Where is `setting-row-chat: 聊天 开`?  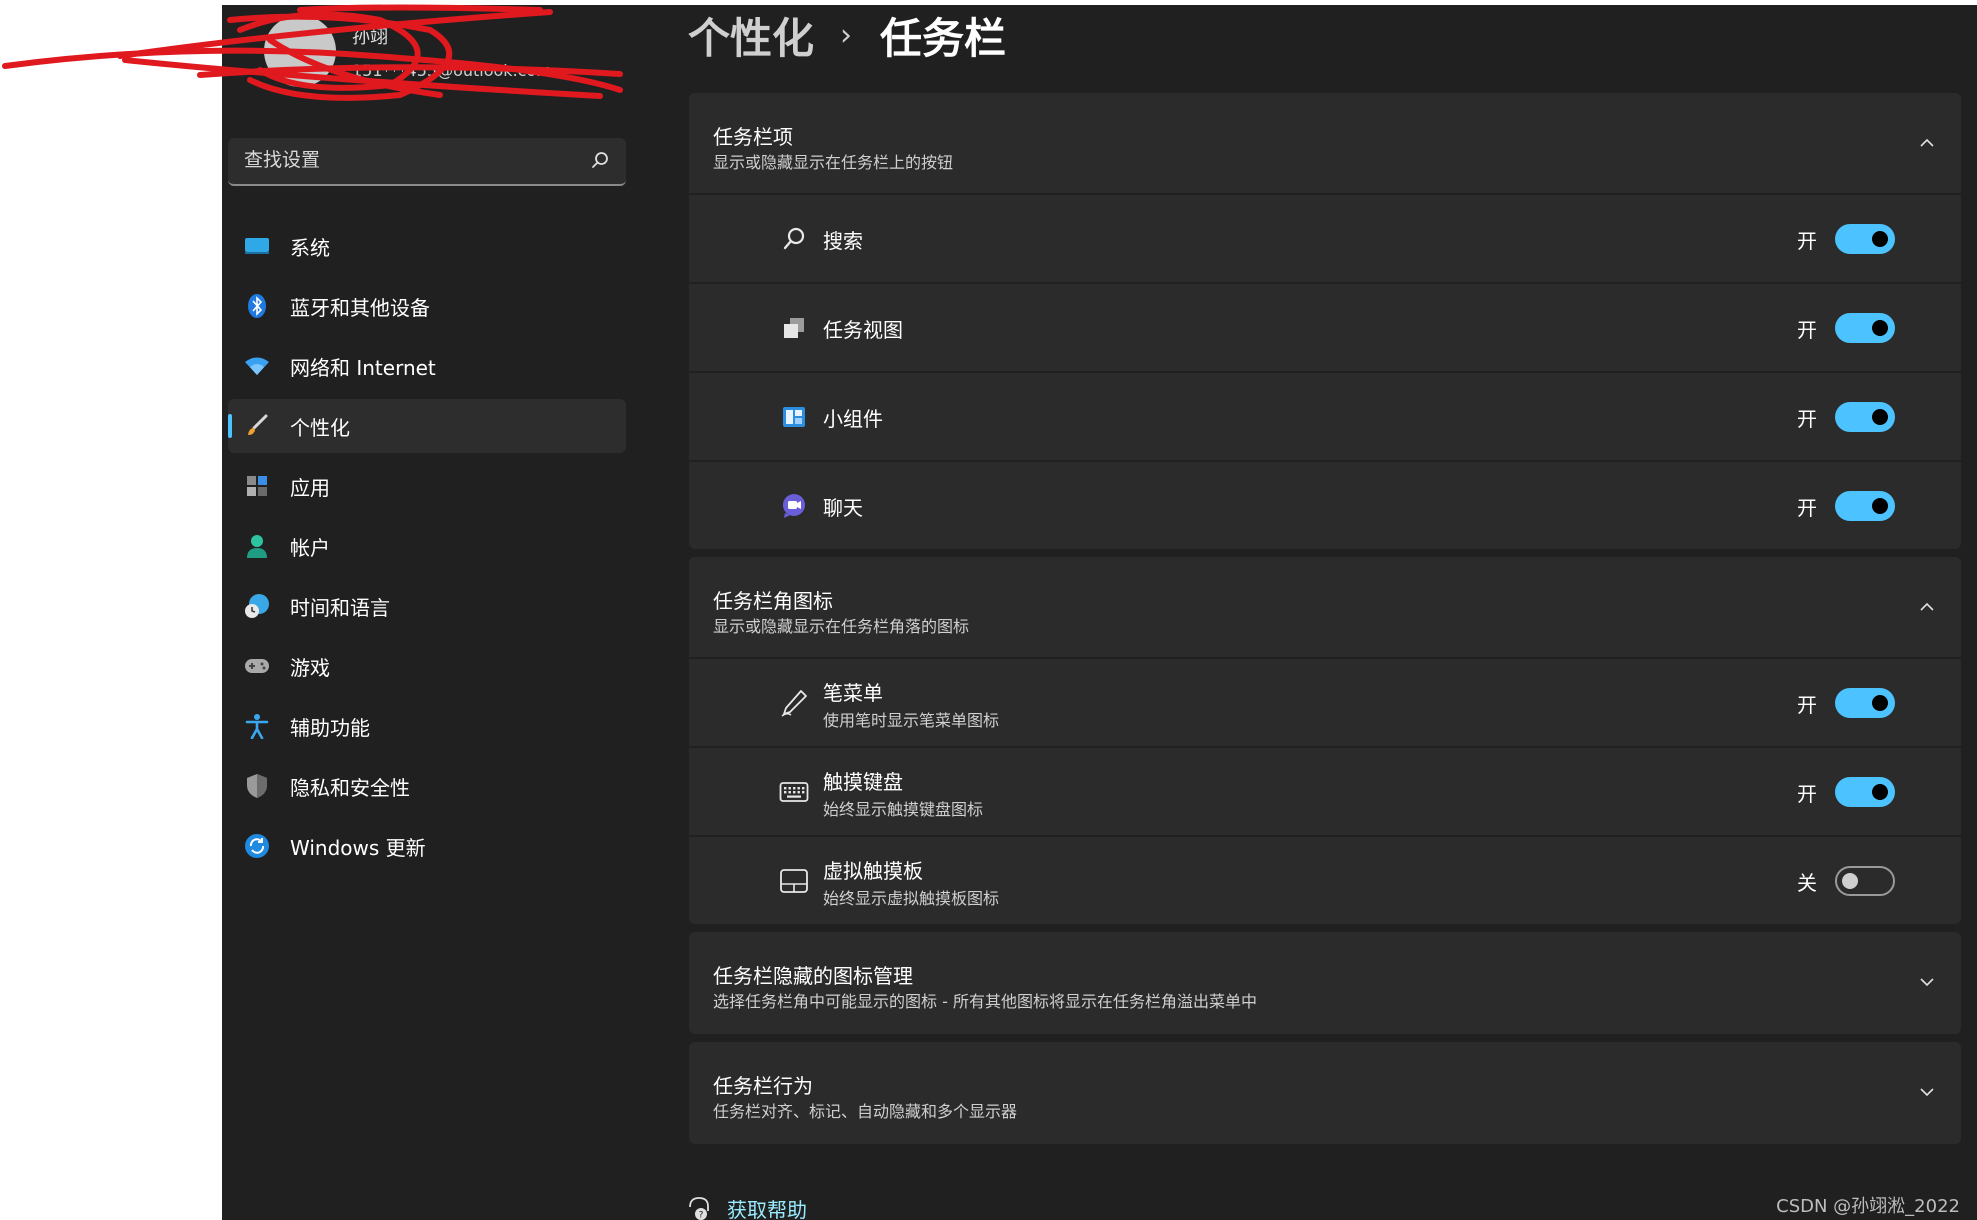
setting-row-chat: 聊天 开 is located at coordinates (1325, 505).